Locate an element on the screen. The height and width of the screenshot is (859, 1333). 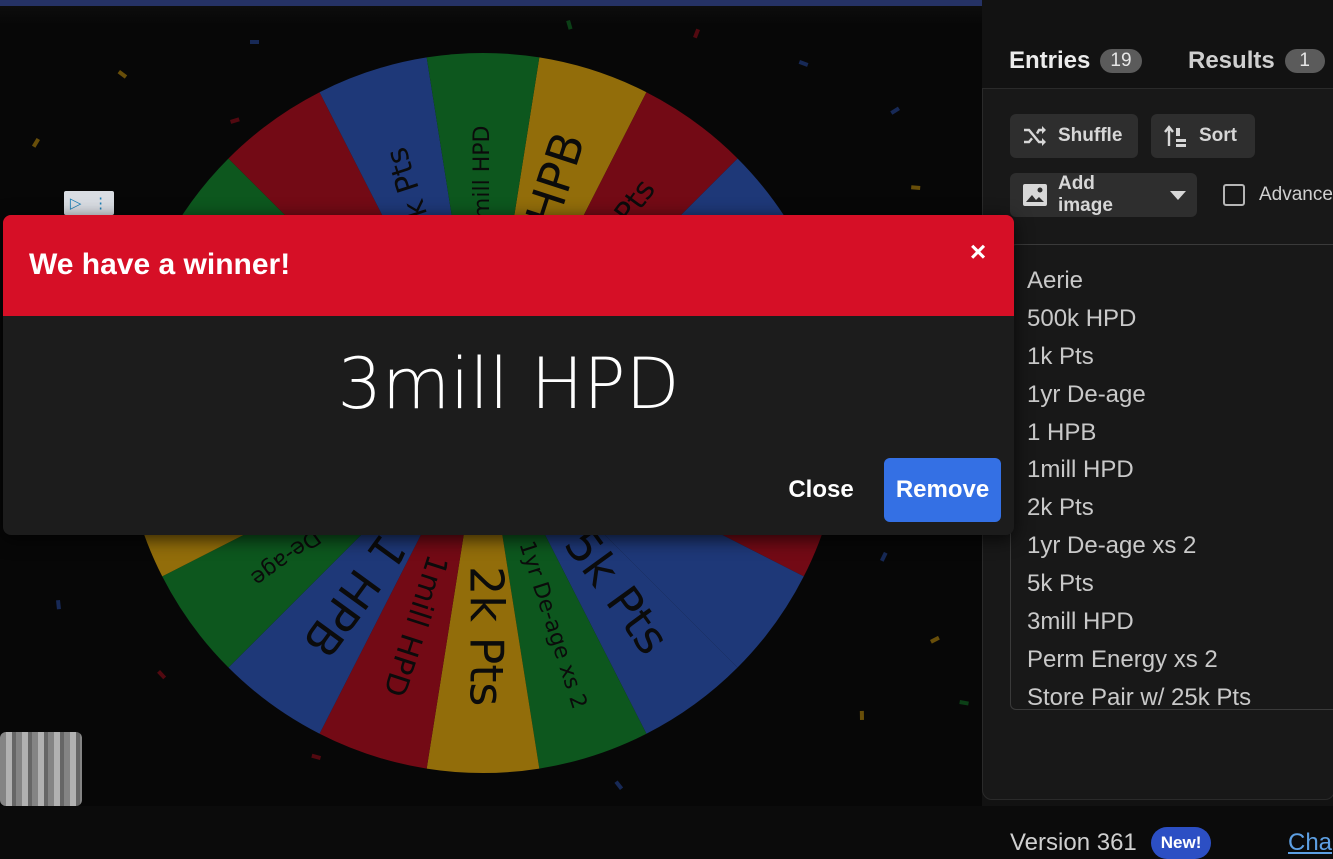
entry-item: 1yr De-age xs 2 is located at coordinates (1112, 546).